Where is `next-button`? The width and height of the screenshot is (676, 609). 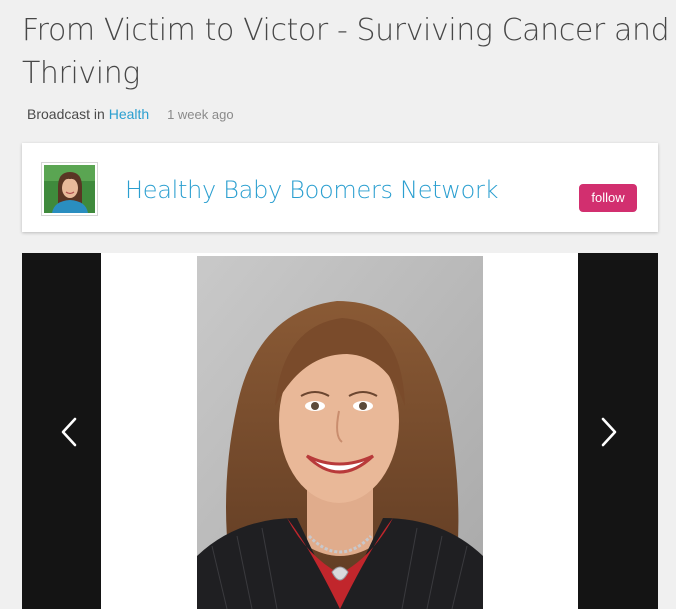
next-button is located at coordinates (618, 431).